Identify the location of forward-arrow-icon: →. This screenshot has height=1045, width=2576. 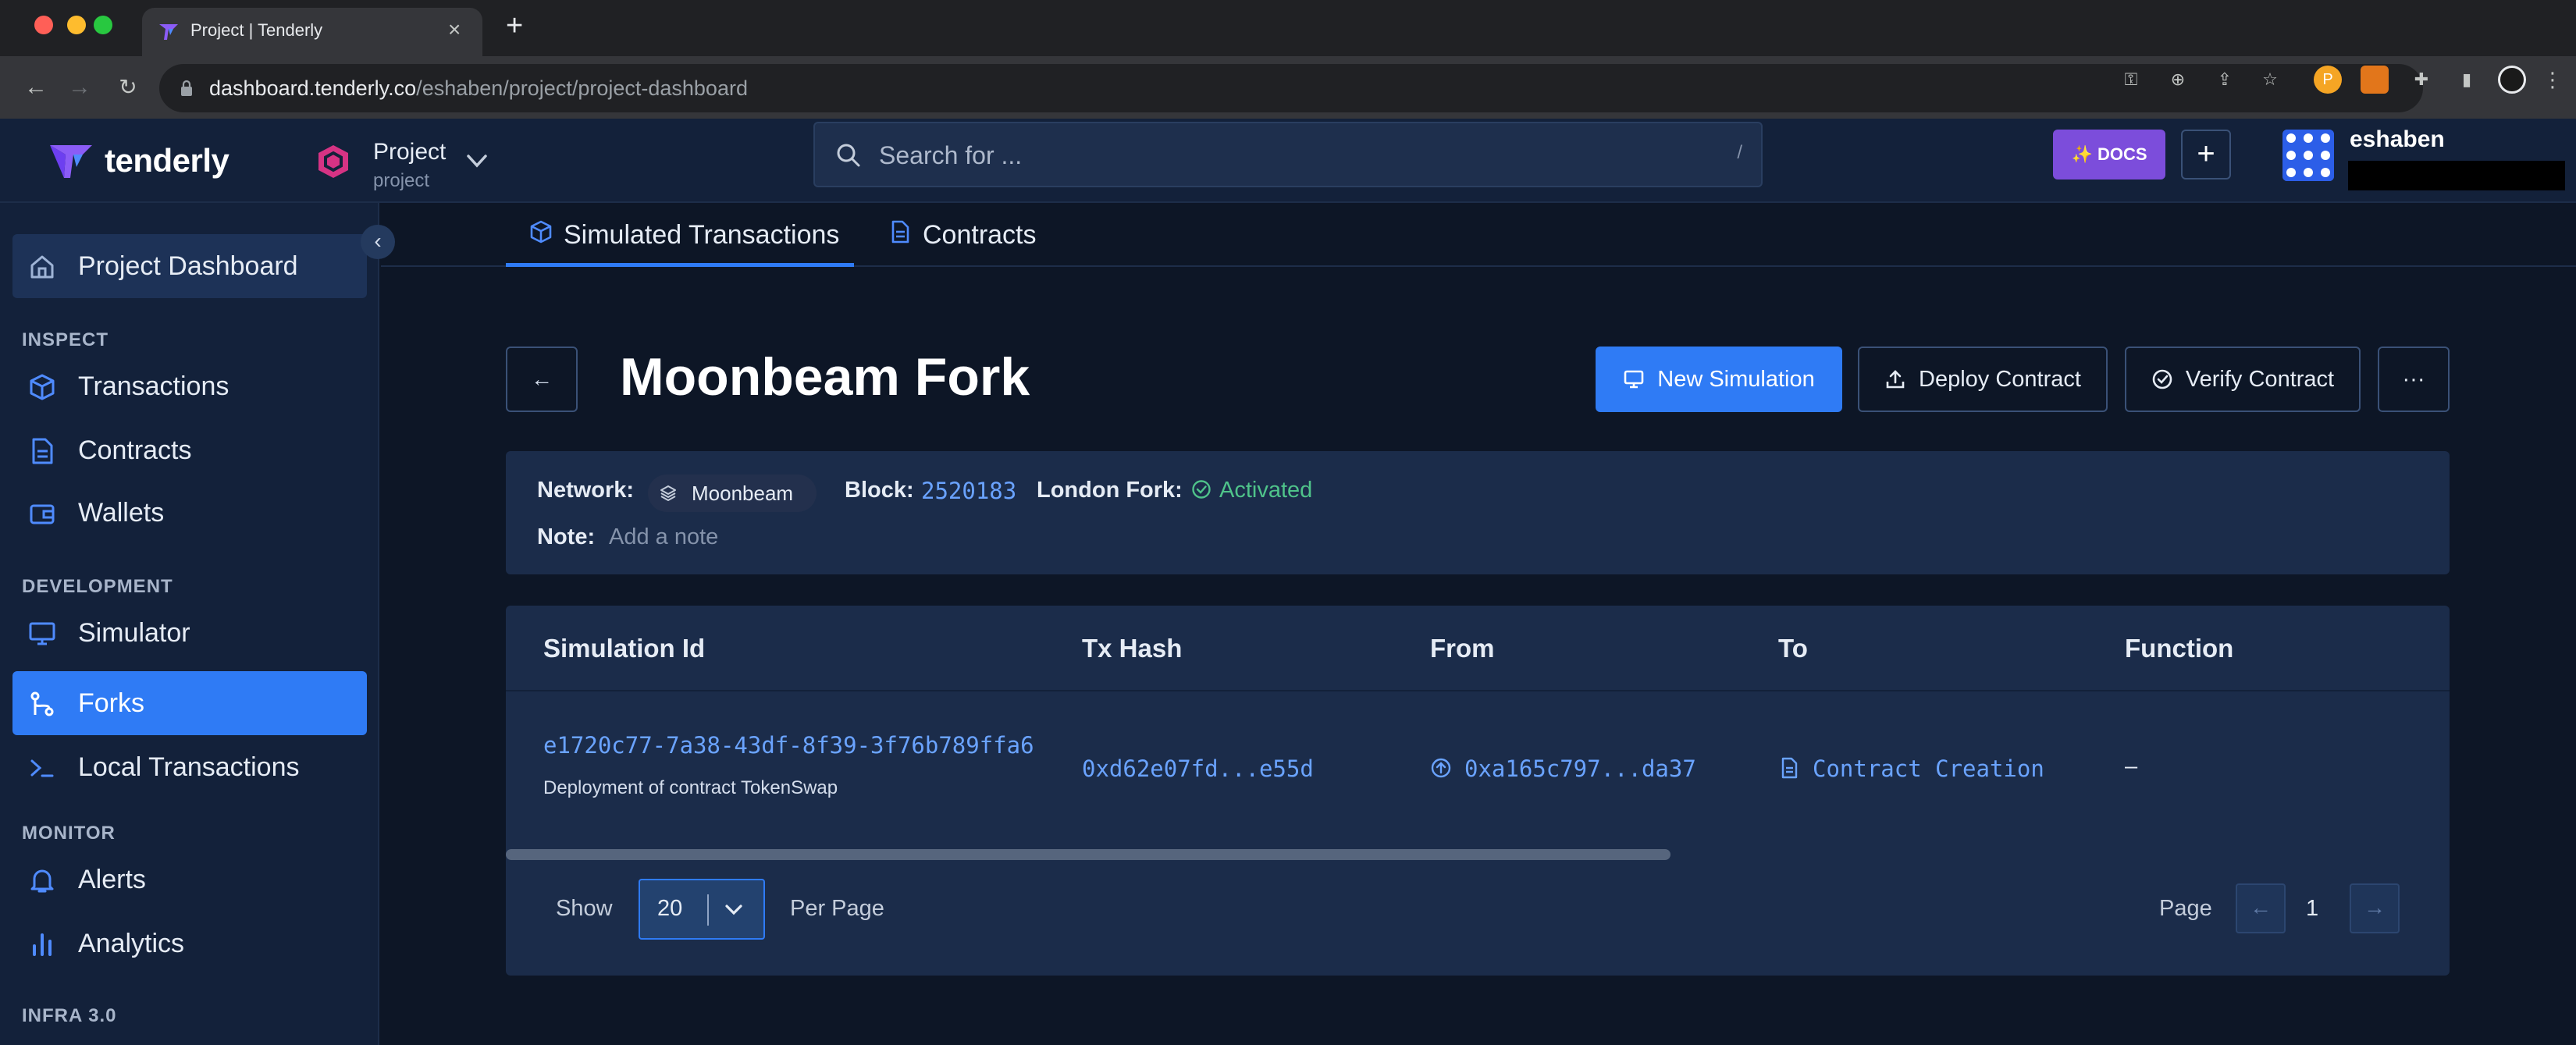
(79, 87).